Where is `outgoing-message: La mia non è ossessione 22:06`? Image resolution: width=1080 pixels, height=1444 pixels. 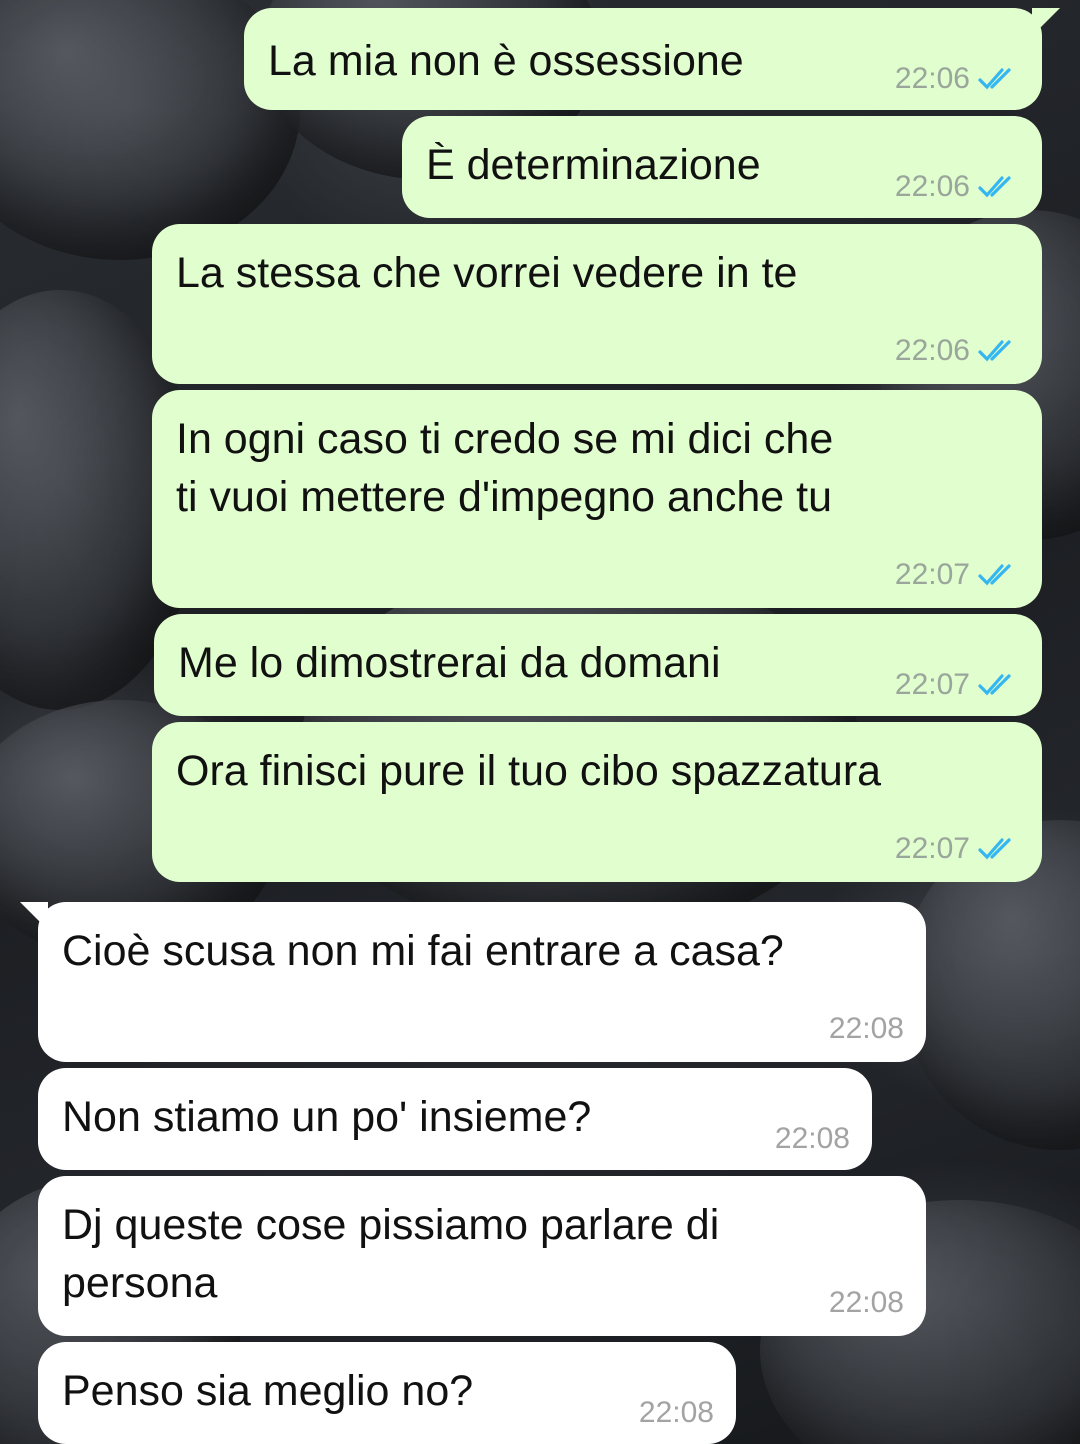 outgoing-message: La mia non è ossessione 22:06 is located at coordinates (652, 59).